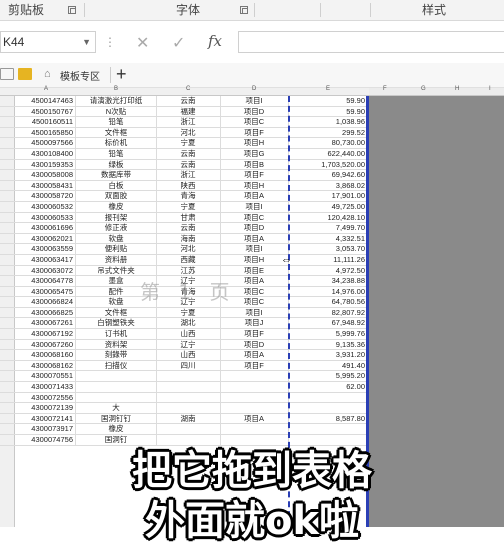 This screenshot has width=504, height=546. What do you see at coordinates (45, 302) in the screenshot?
I see `cell-order-number: 4300066824` at bounding box center [45, 302].